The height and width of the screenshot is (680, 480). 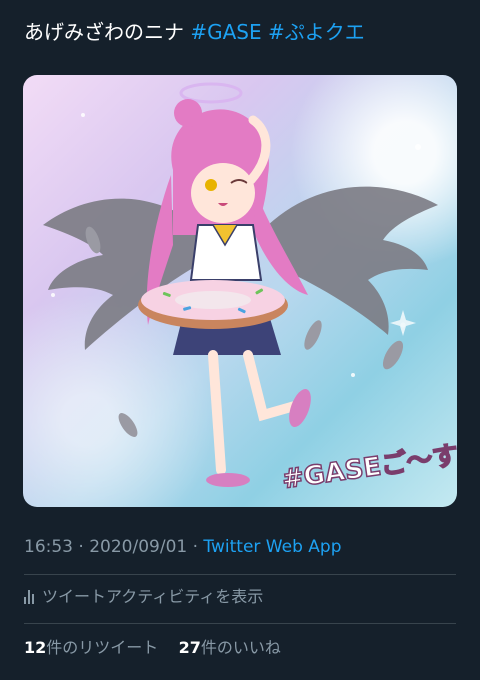 What do you see at coordinates (189, 647) in the screenshot?
I see `likes-count: 27` at bounding box center [189, 647].